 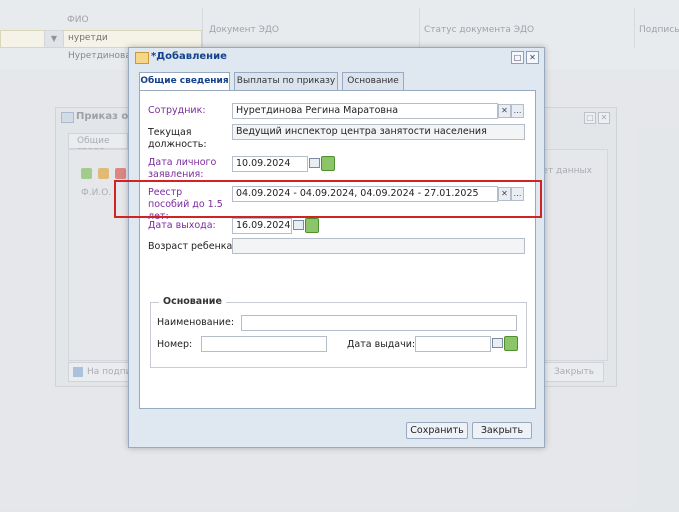 What do you see at coordinates (504, 111) in the screenshot?
I see `clear-icon: ✕` at bounding box center [504, 111].